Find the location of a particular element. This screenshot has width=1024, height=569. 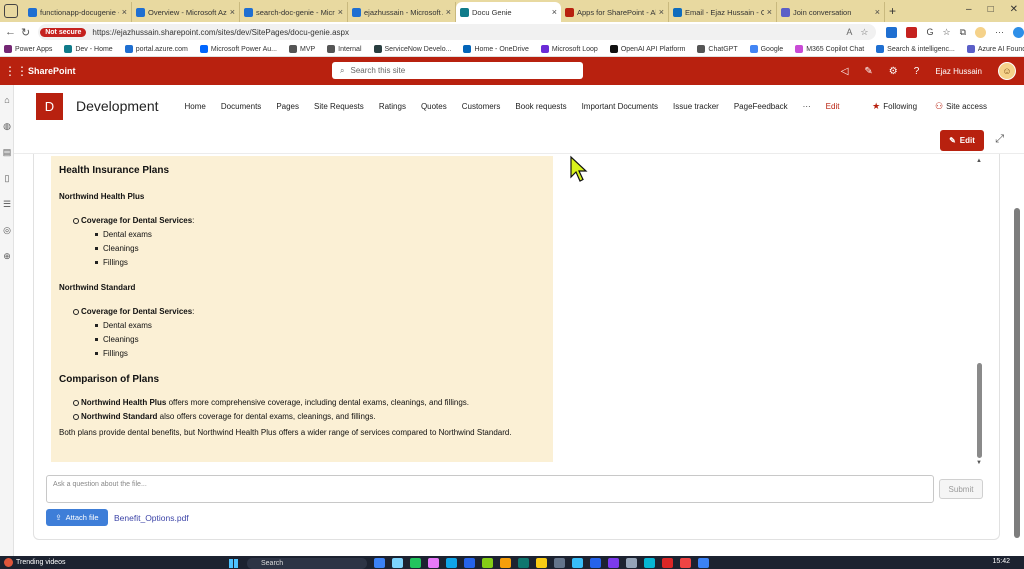

browser-tab: functionapp-docugenie - Mi× is located at coordinates (78, 12).